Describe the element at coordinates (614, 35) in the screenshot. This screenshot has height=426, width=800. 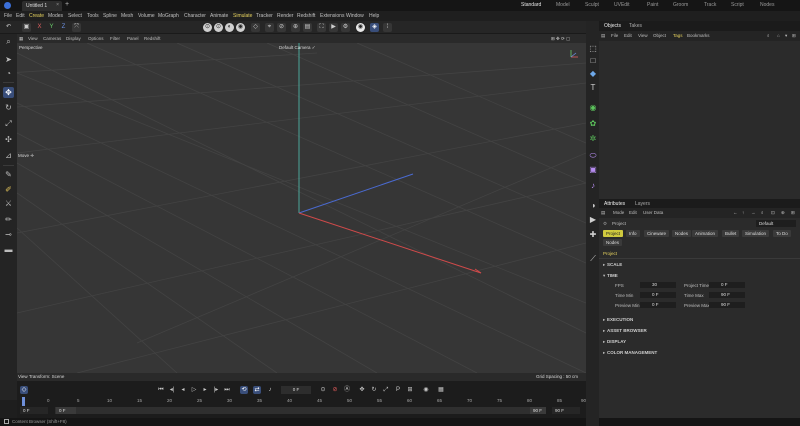
I see `objects-menu-file: File` at that location.